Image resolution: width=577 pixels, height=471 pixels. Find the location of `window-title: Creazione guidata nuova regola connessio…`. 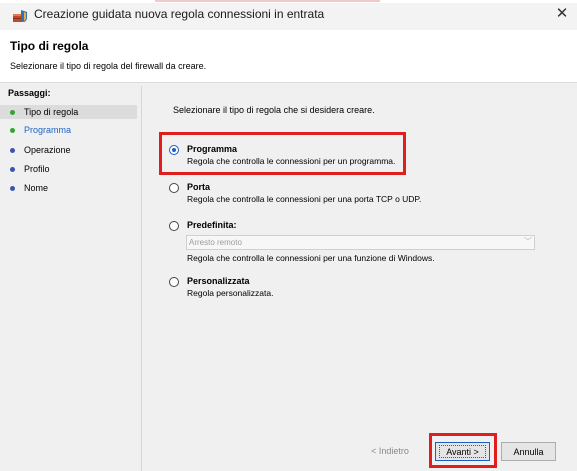

window-title: Creazione guidata nuova regola connessio… is located at coordinates (179, 14).